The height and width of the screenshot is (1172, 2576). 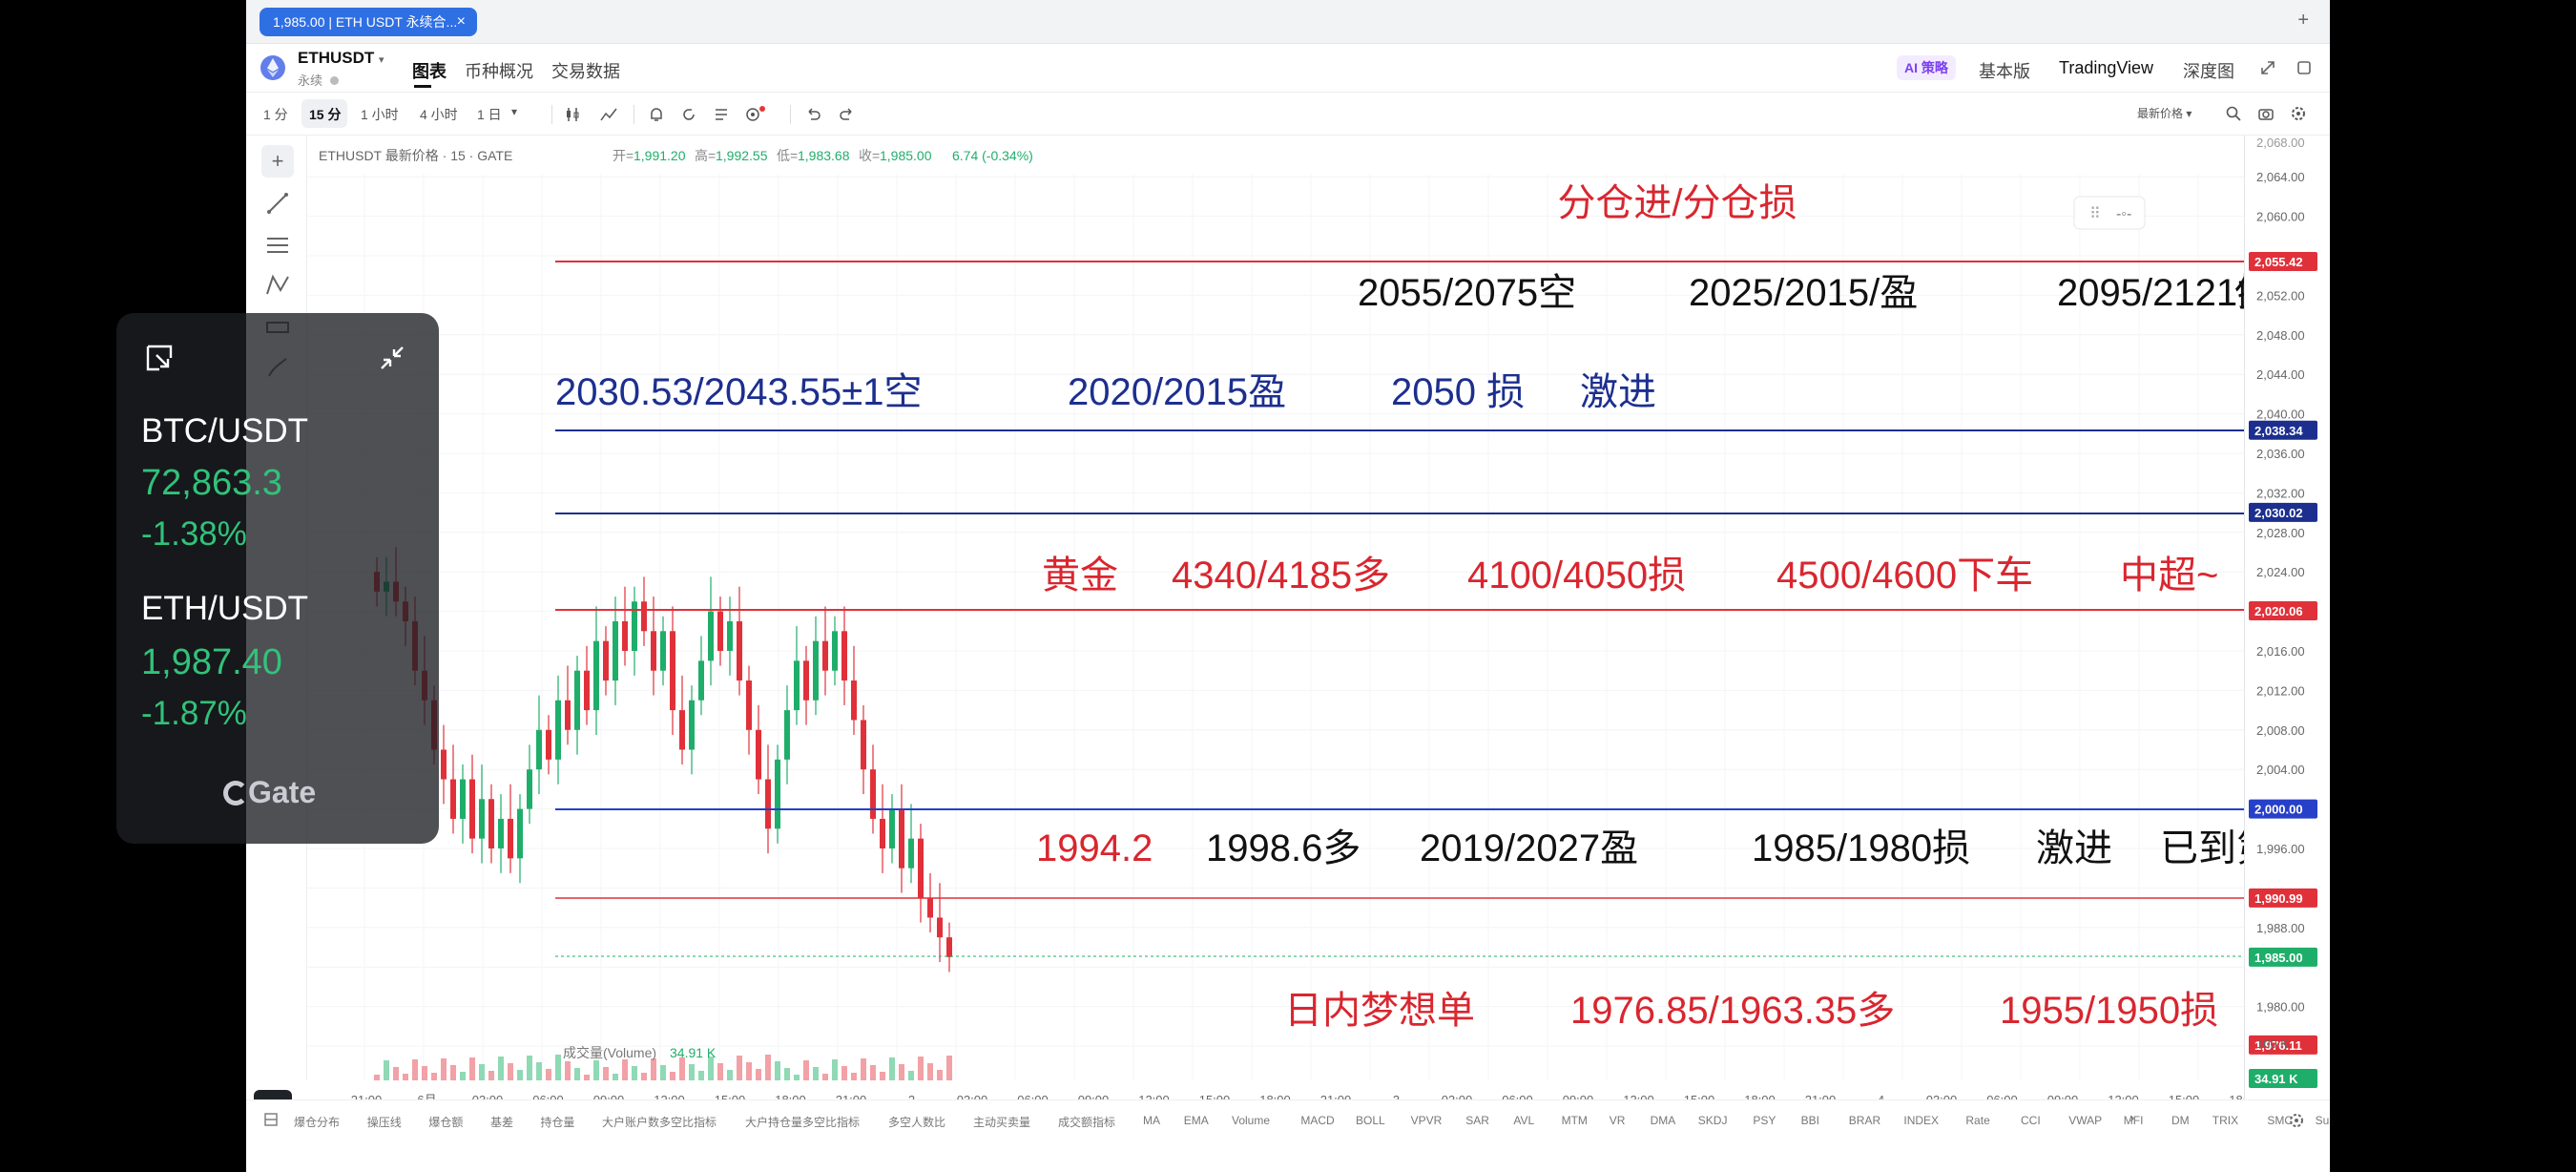 I want to click on chevron-down-icon: ▾, so click(x=514, y=112).